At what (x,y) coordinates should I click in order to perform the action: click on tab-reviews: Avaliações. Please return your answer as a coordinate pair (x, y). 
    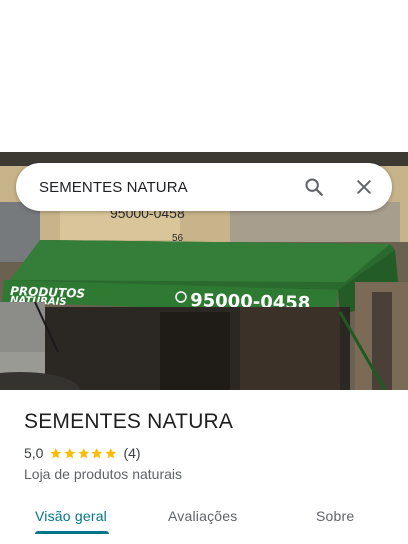
    Looking at the image, I should click on (202, 516).